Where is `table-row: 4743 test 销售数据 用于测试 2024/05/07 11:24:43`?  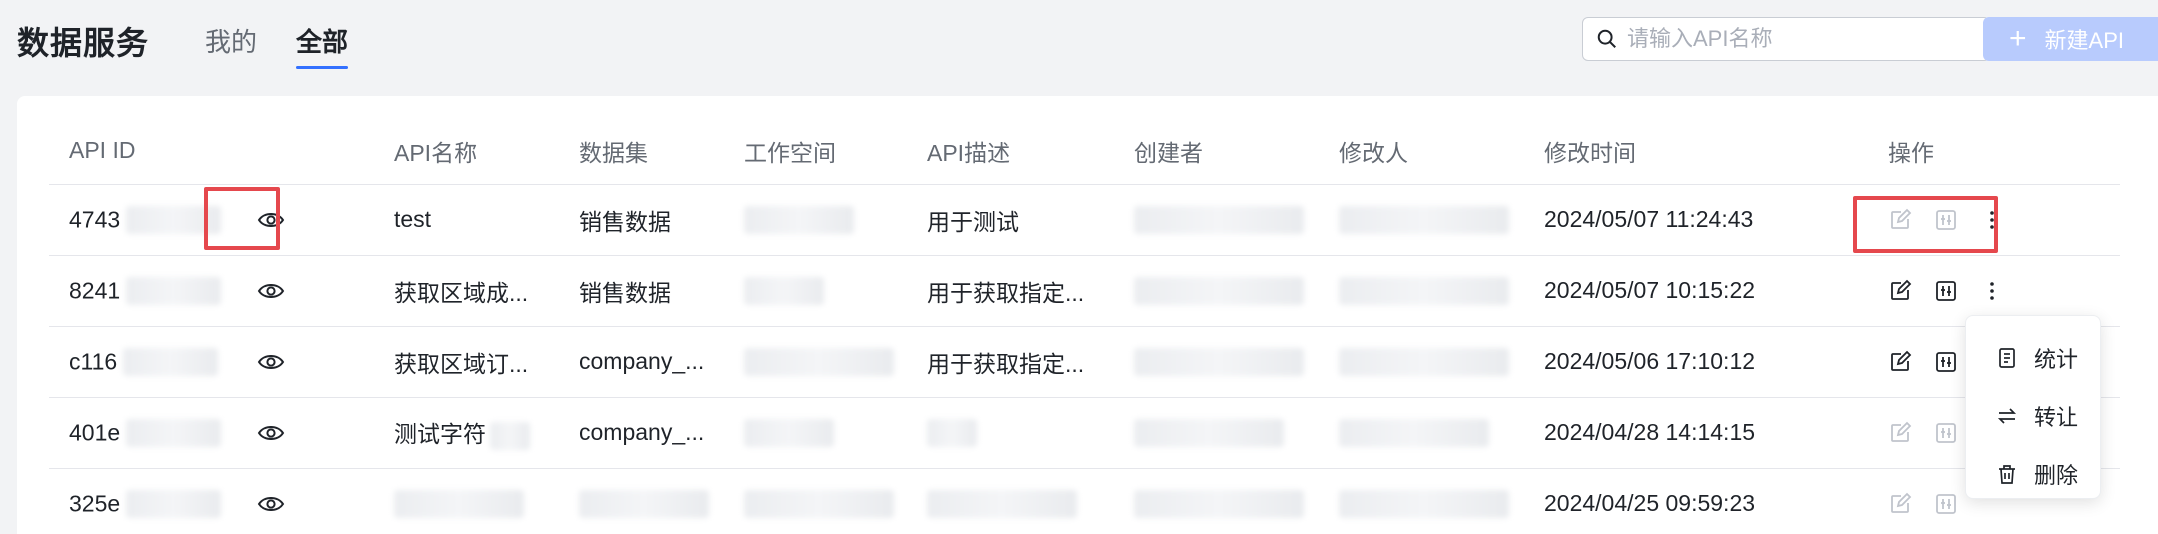
table-row: 4743 test 销售数据 用于测试 2024/05/07 11:24:43 is located at coordinates (1084, 220).